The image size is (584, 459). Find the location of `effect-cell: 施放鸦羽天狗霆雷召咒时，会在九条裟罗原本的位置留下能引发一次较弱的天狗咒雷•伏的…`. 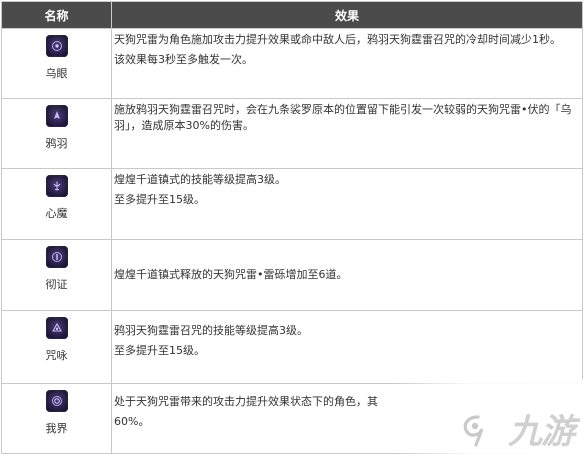

effect-cell: 施放鸦羽天狗霆雷召咒时，会在九条裟罗原本的位置留下能引发一次较弱的天狗咒雷•伏的… is located at coordinates (347, 133).